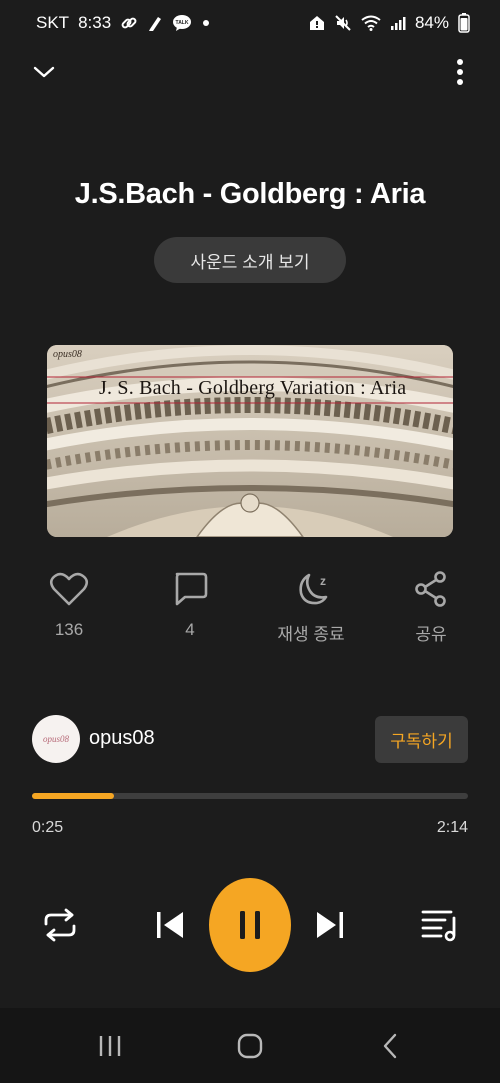  I want to click on share-button: 공유, so click(431, 606).